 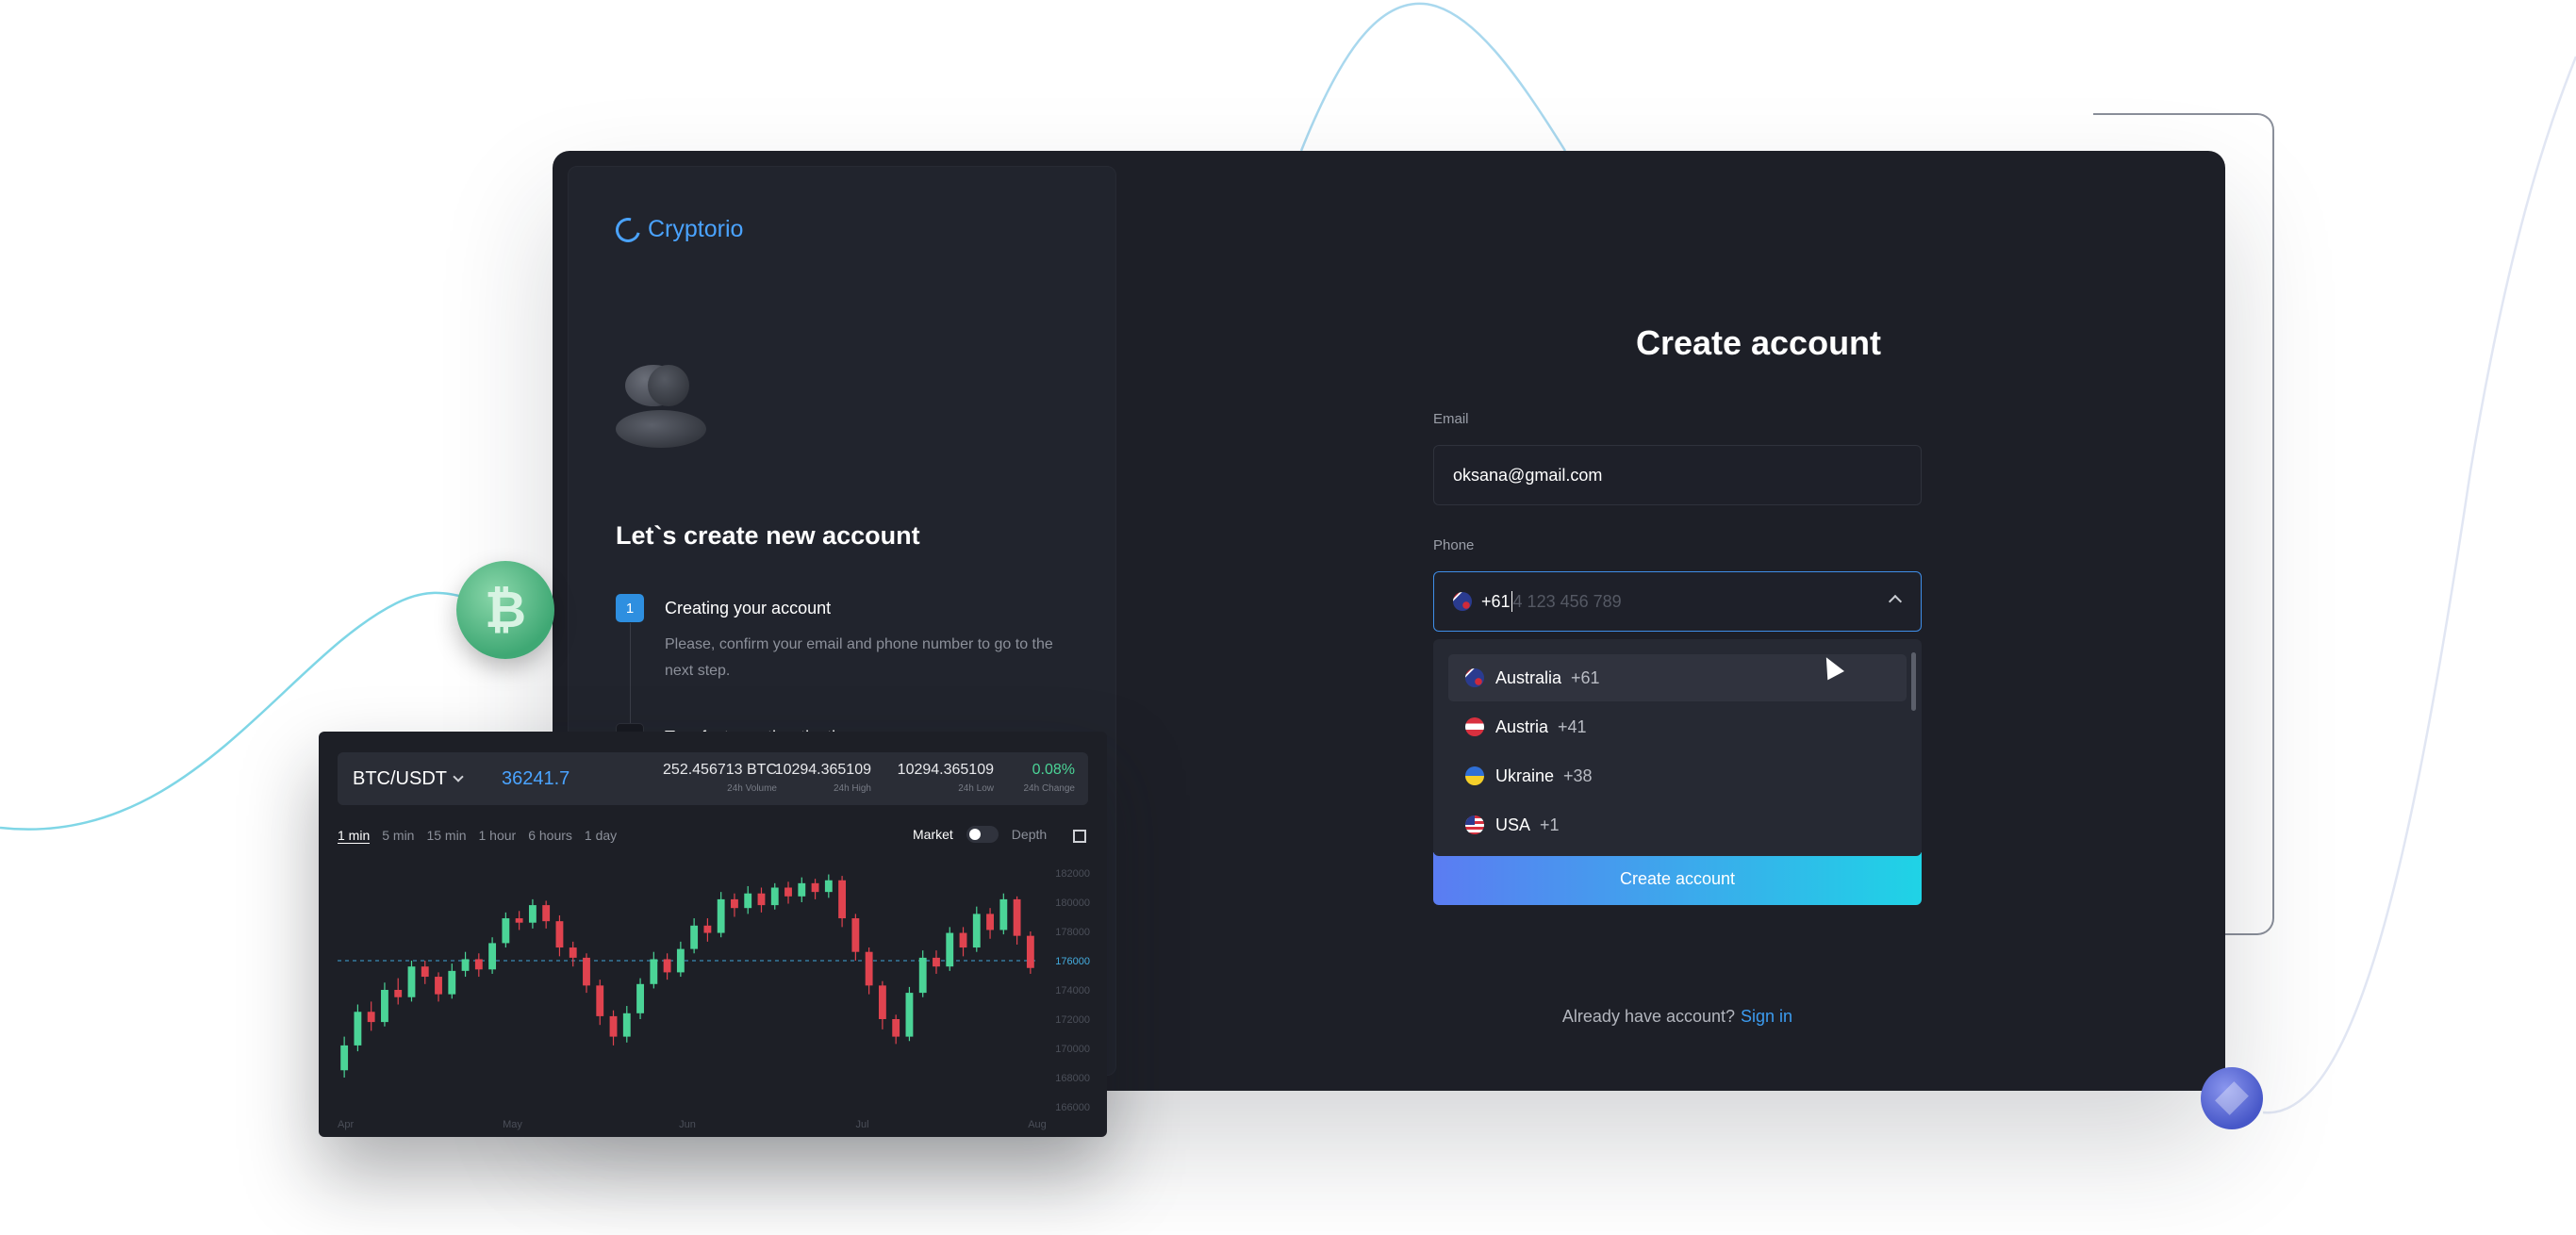 I want to click on hero-illustration, so click(x=663, y=407).